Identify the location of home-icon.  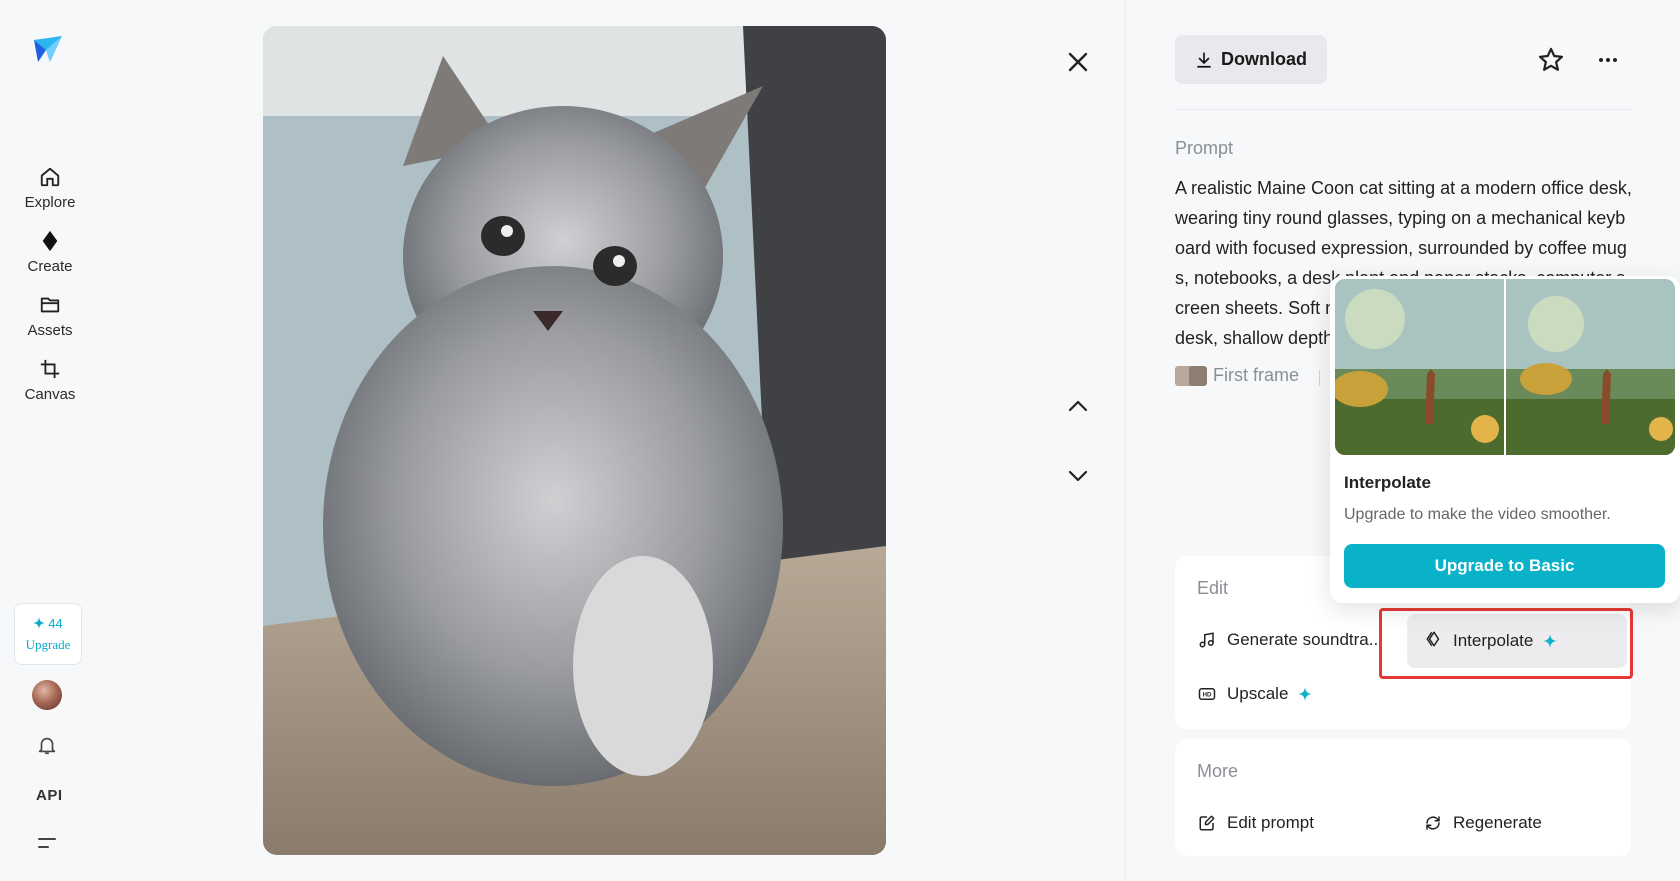
(50, 177).